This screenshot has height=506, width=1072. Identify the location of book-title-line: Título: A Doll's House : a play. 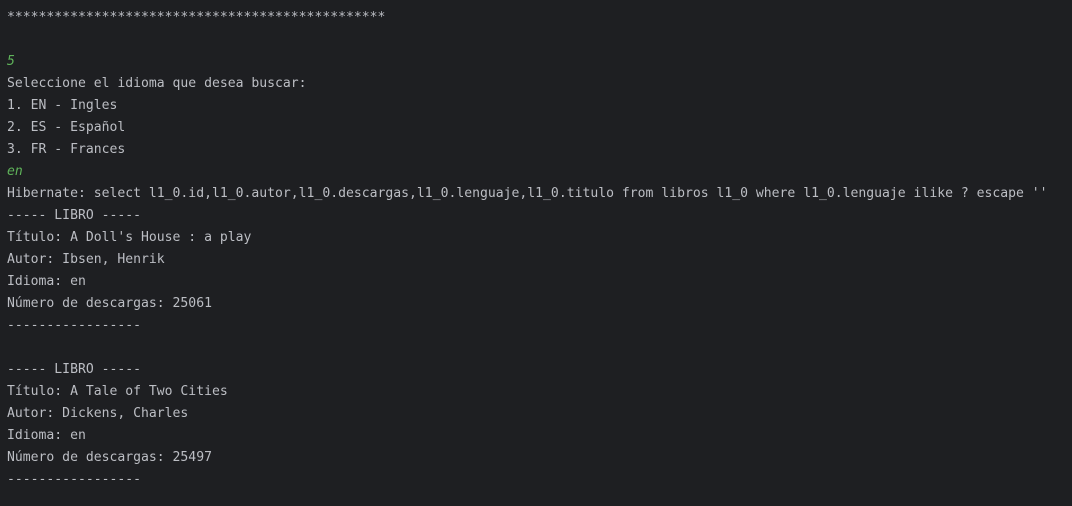
(129, 237).